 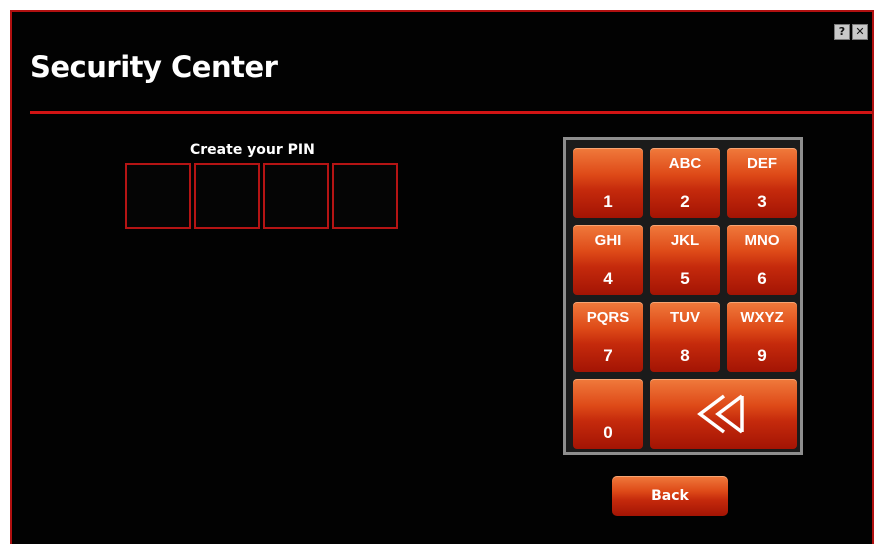 I want to click on key-0: 0, so click(x=608, y=414).